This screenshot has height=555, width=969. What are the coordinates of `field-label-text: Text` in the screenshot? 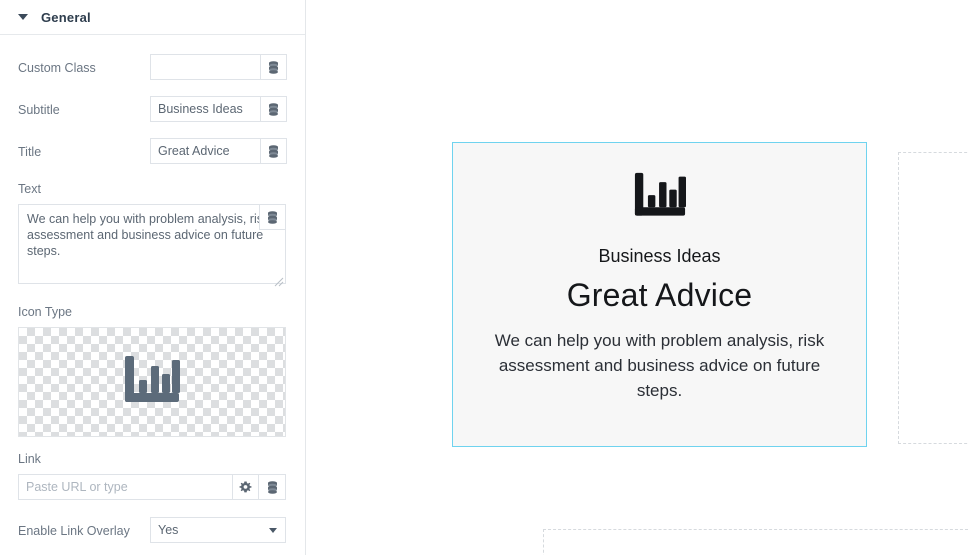 It's located at (29, 189).